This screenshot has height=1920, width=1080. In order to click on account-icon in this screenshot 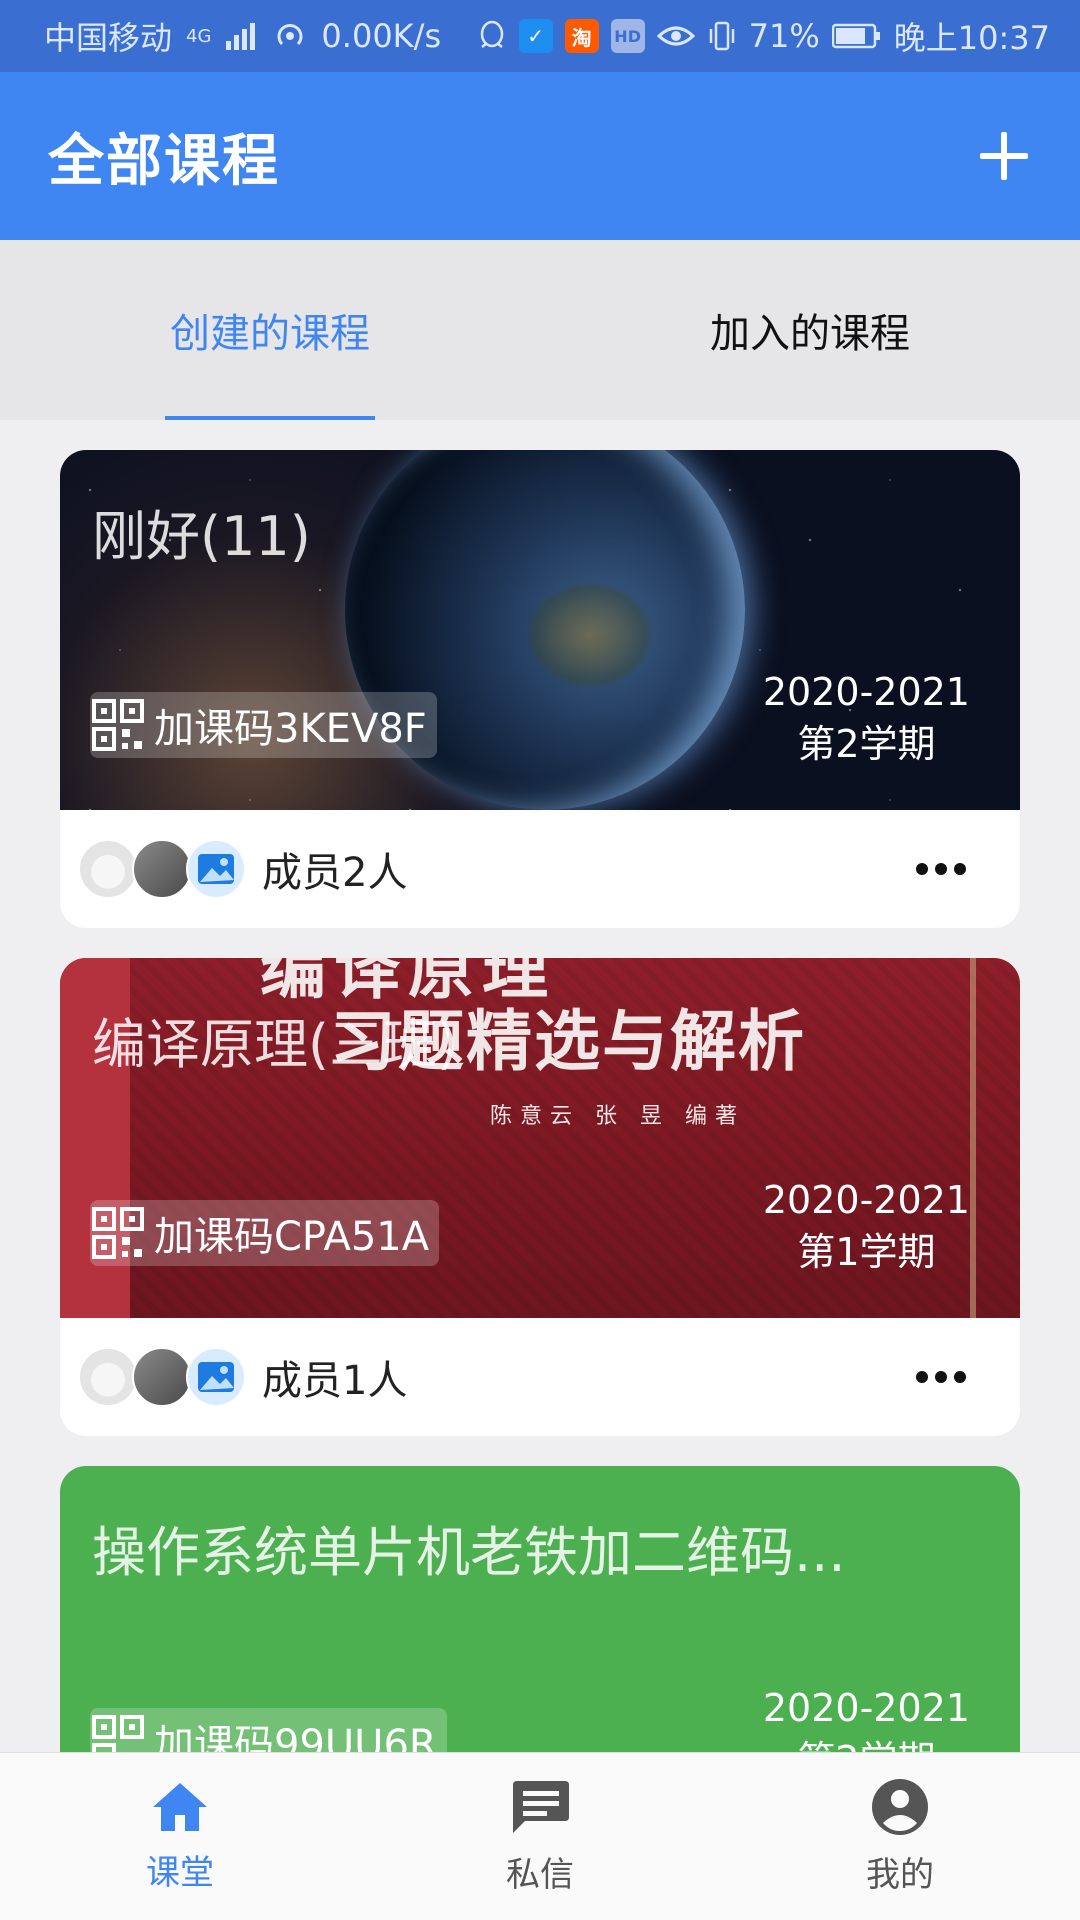, I will do `click(900, 1807)`.